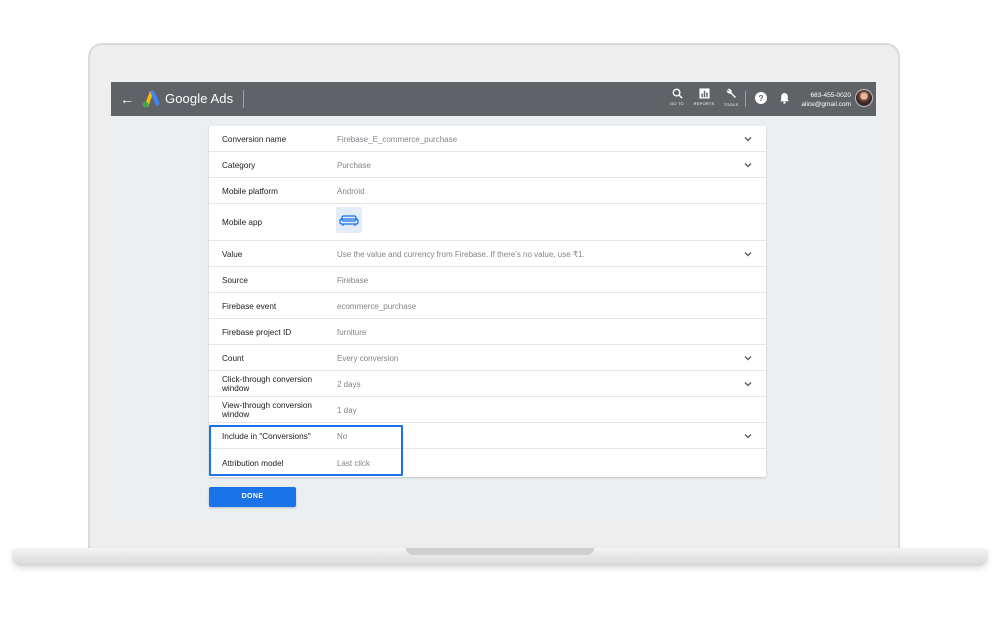  What do you see at coordinates (487, 165) in the screenshot?
I see `row-category: Category Purchase` at bounding box center [487, 165].